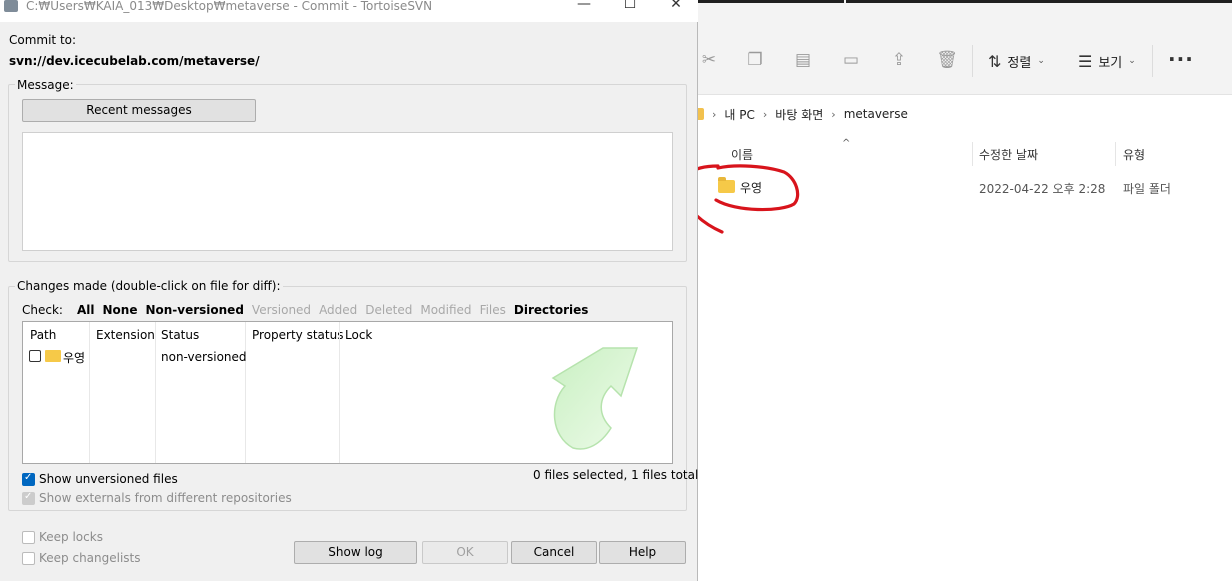 The width and height of the screenshot is (1232, 581). I want to click on cut-icon: ✂, so click(709, 60).